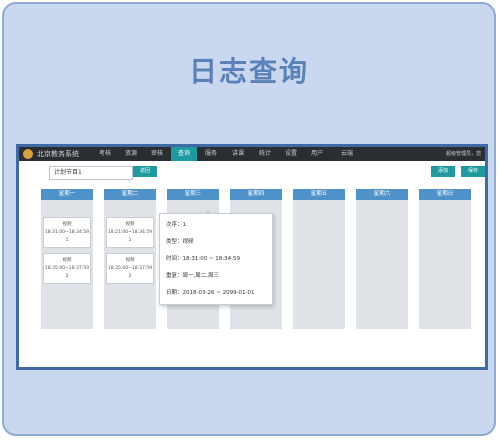 The width and height of the screenshot is (500, 440). Describe the element at coordinates (347, 154) in the screenshot. I see `nav-item-yunduan: 云端` at that location.